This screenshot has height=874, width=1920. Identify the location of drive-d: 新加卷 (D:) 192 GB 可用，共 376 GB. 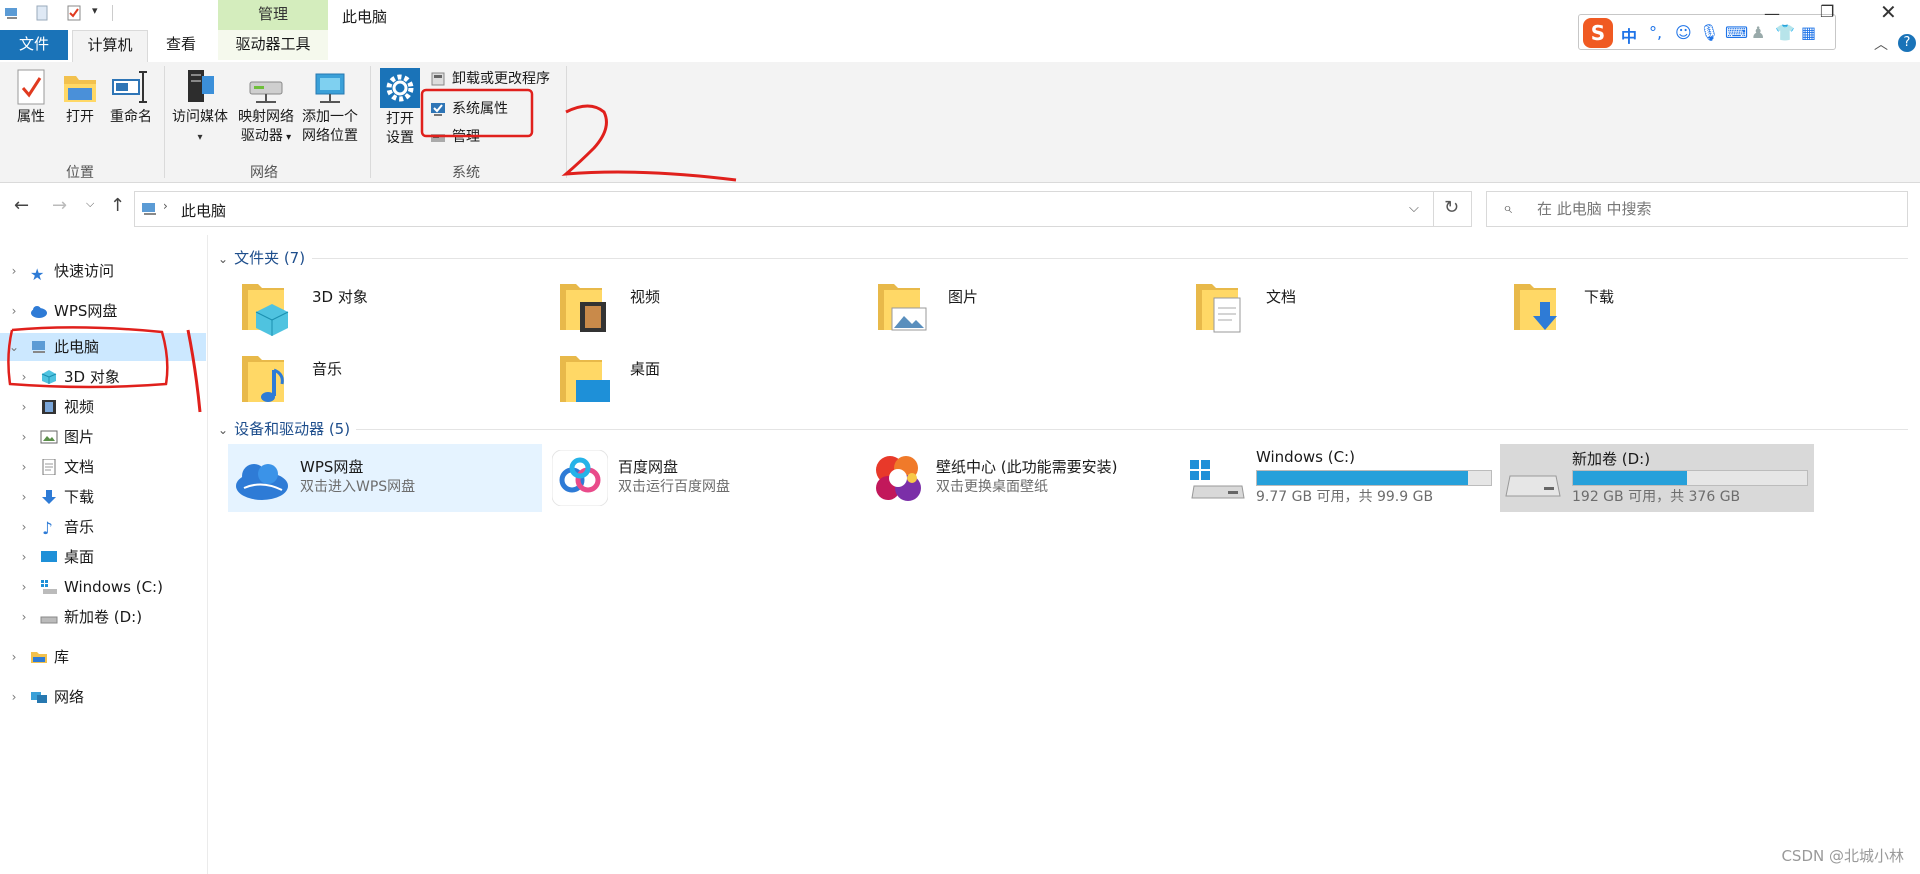
(1657, 478).